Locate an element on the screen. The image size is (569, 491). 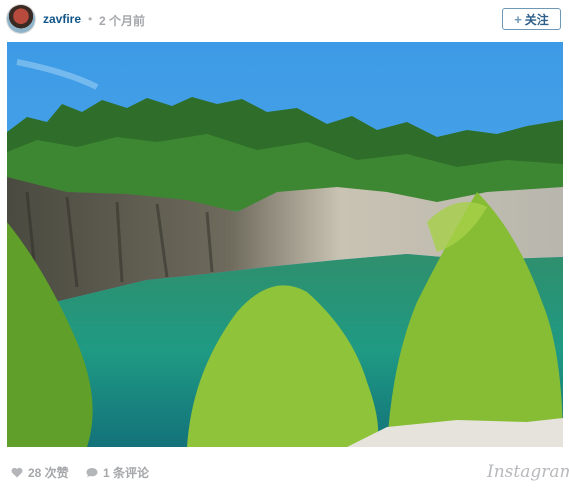
comments-count: 1 条评论 is located at coordinates (117, 472).